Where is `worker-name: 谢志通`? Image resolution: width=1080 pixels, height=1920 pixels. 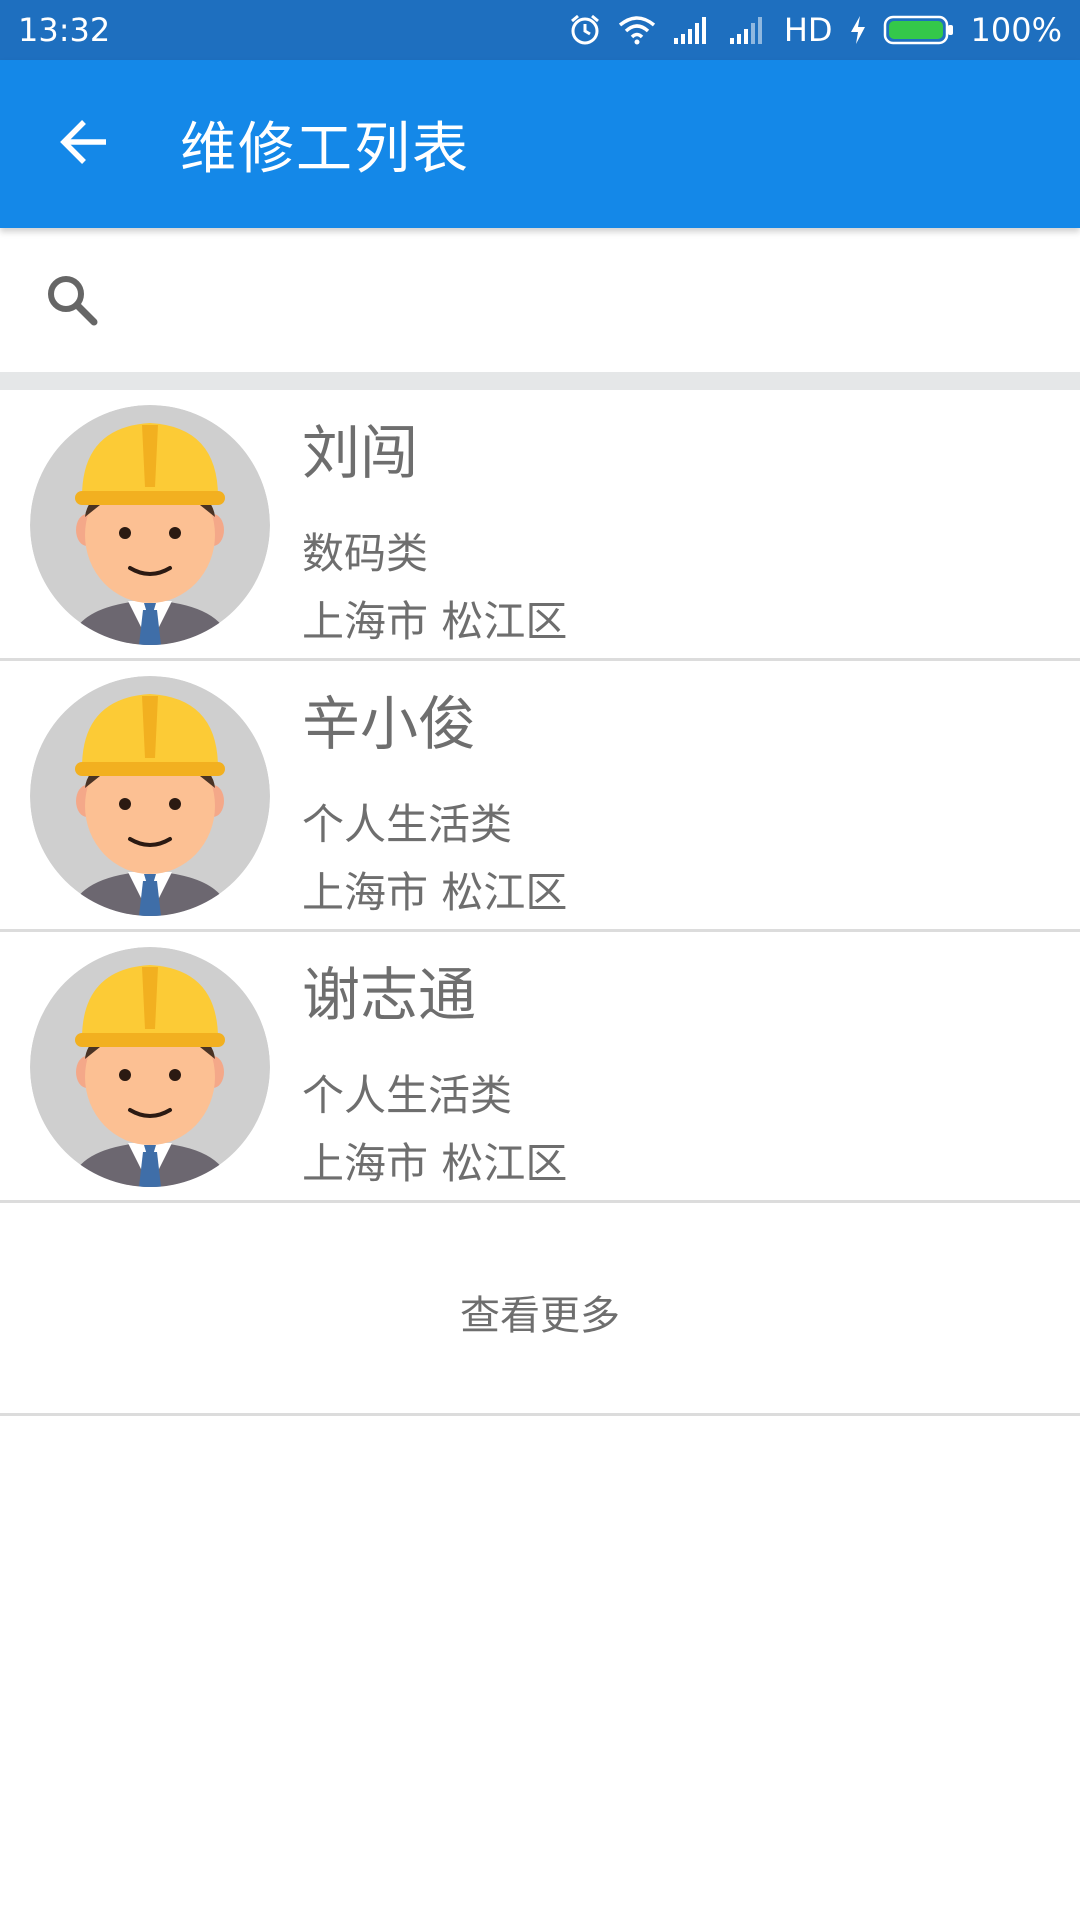
worker-name: 谢志通 is located at coordinates (389, 995).